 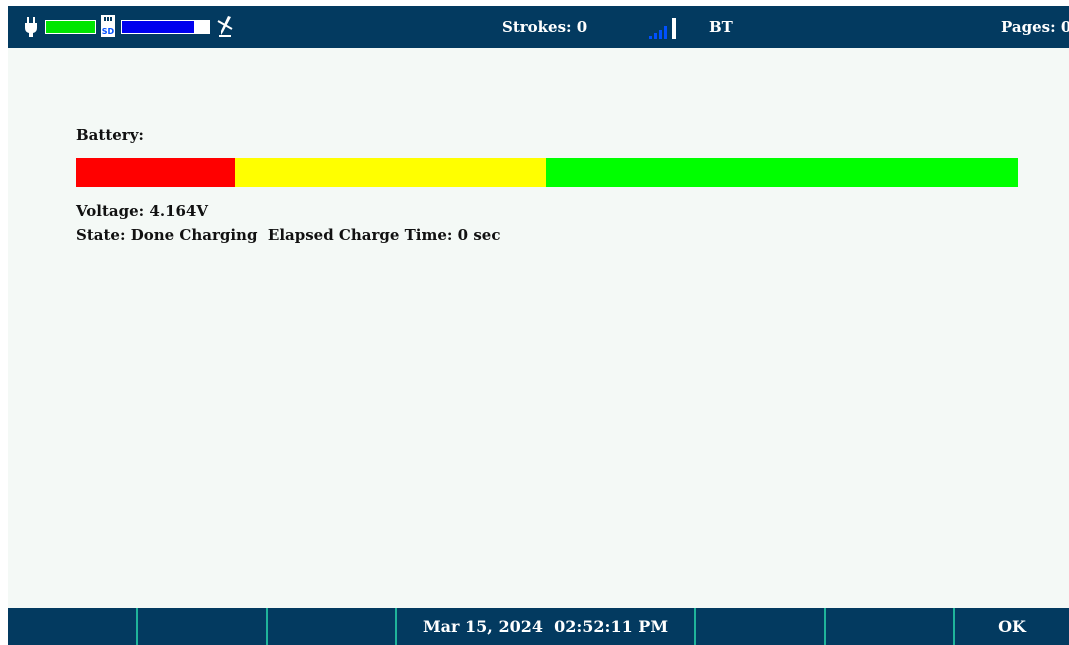 What do you see at coordinates (70, 27) in the screenshot?
I see `power-level-bar` at bounding box center [70, 27].